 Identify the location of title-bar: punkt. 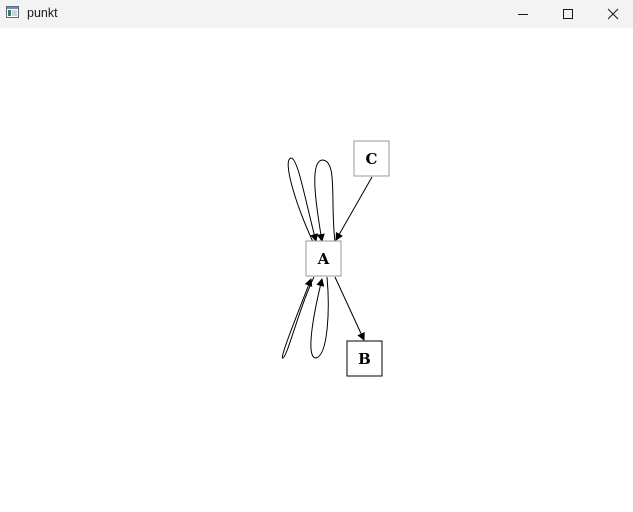
(316, 14).